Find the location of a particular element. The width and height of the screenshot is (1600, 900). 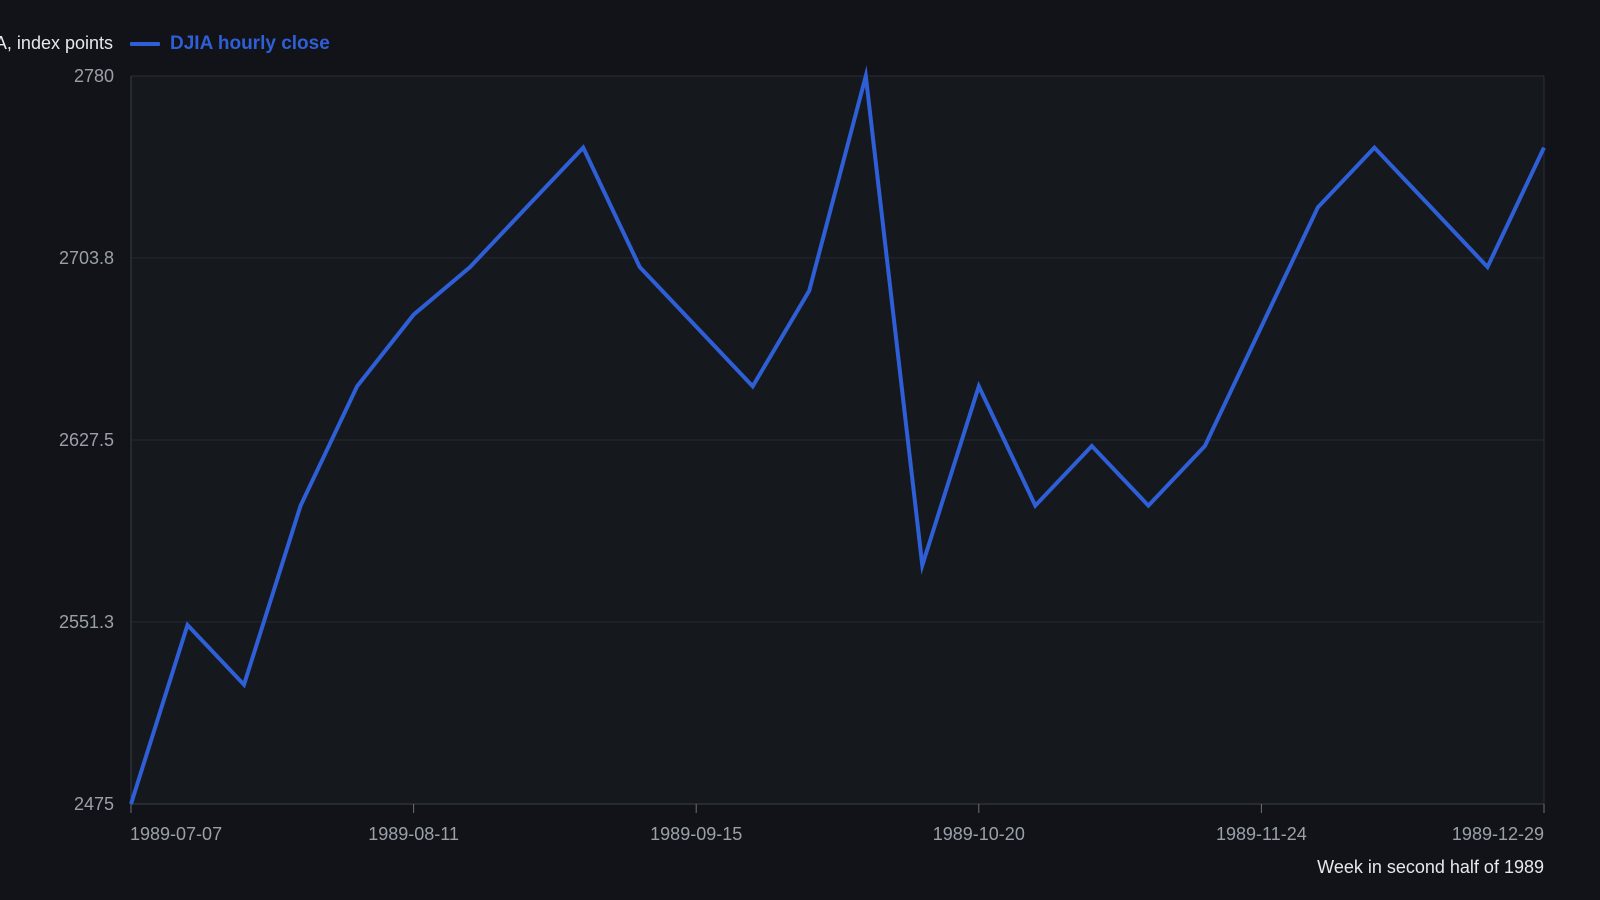

x-tick-label: 1989-10-20 is located at coordinates (979, 834).